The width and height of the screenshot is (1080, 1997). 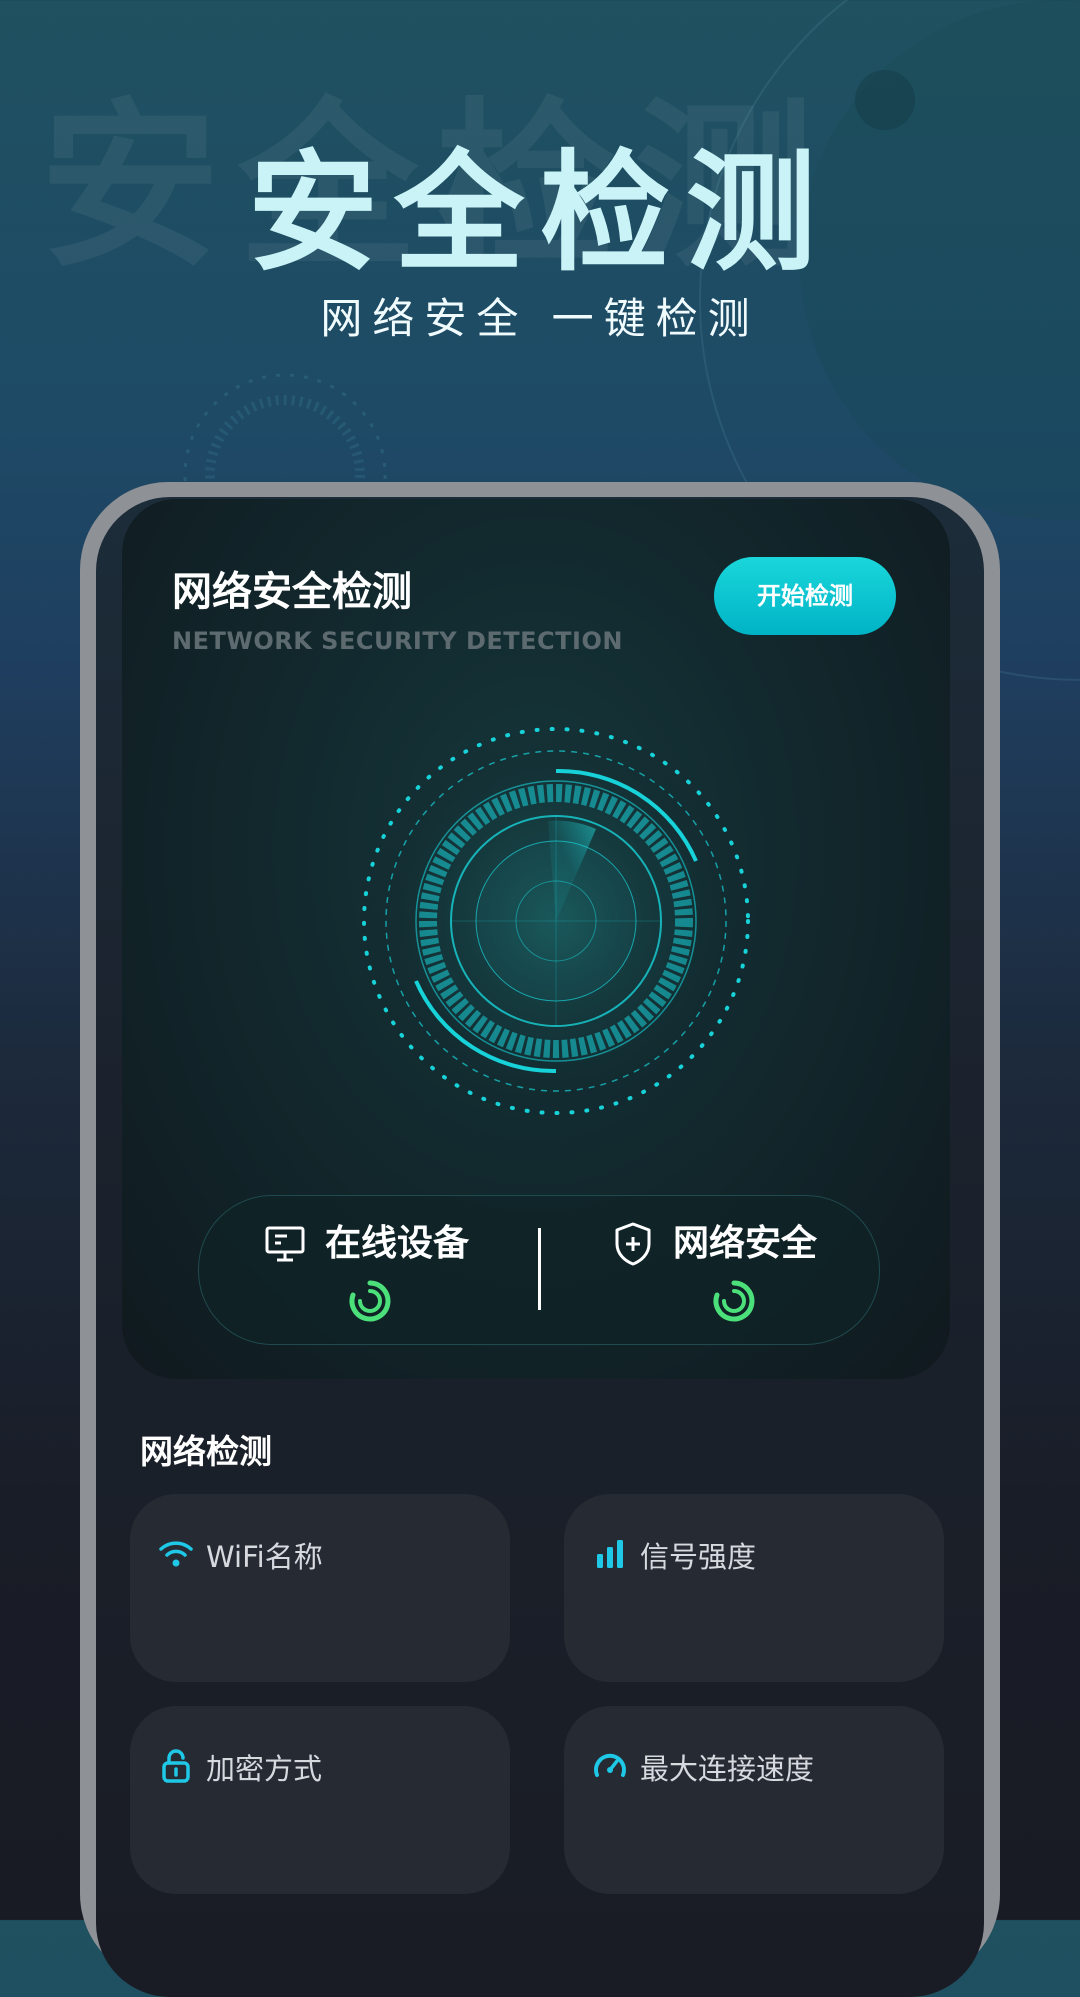 What do you see at coordinates (264, 1557) in the screenshot?
I see `metric-label: WiFi名称` at bounding box center [264, 1557].